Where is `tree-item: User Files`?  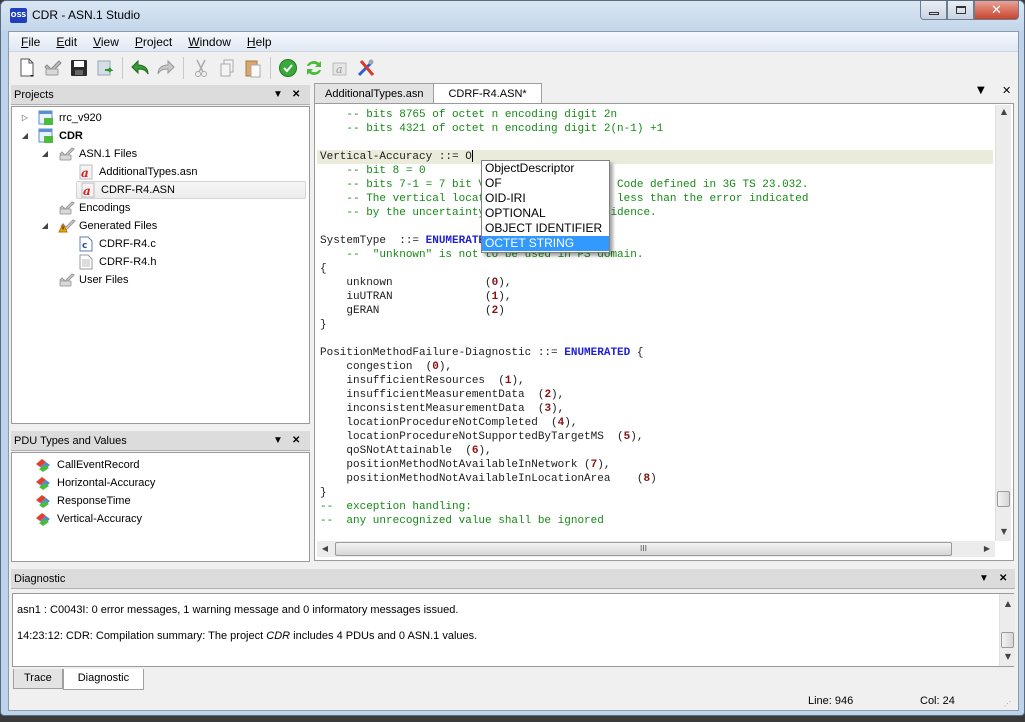 tree-item: User Files is located at coordinates (84, 280).